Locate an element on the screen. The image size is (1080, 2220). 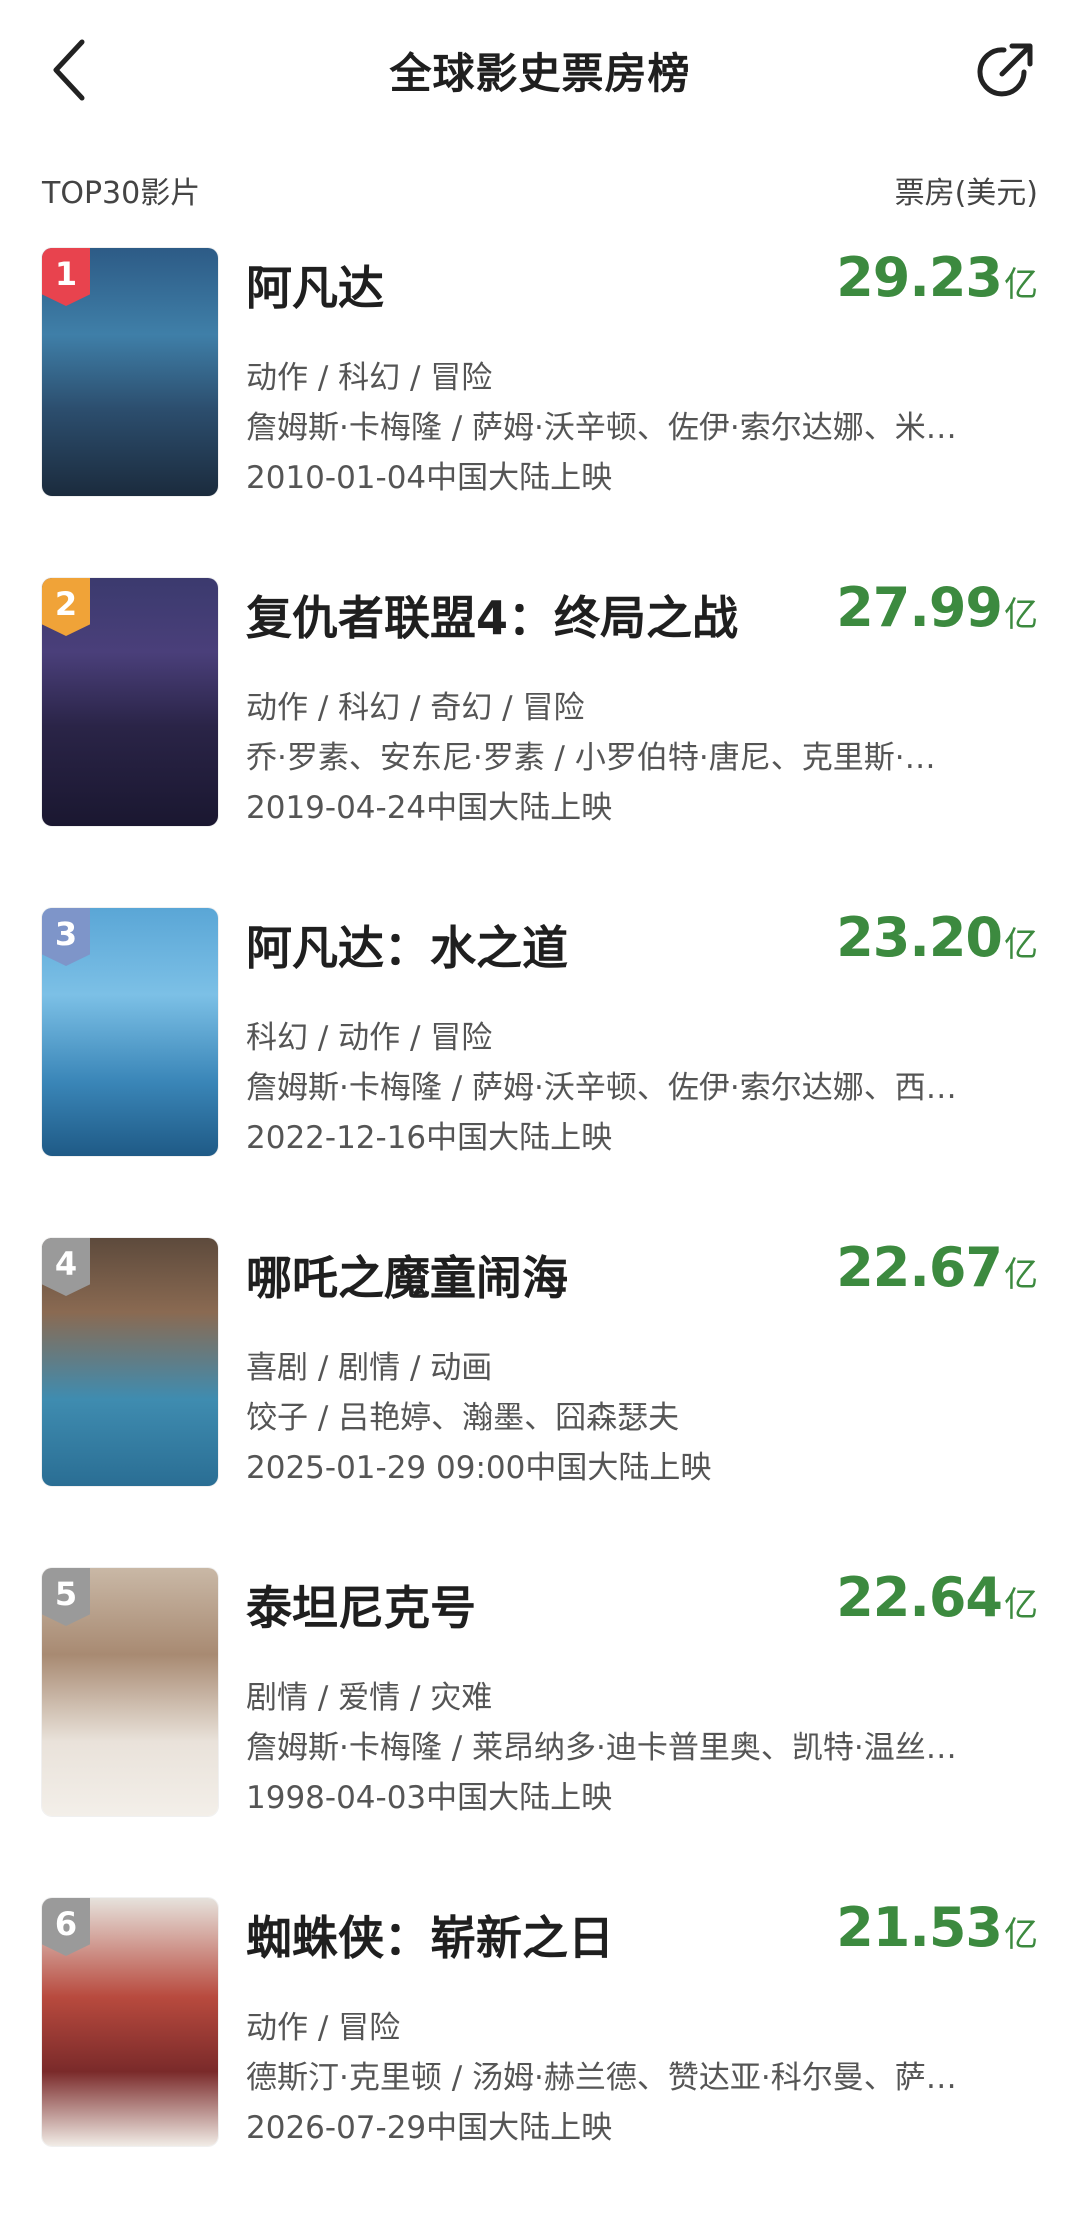
movie-genres: 动作 / 科幻 / 冒险 is located at coordinates (369, 378).